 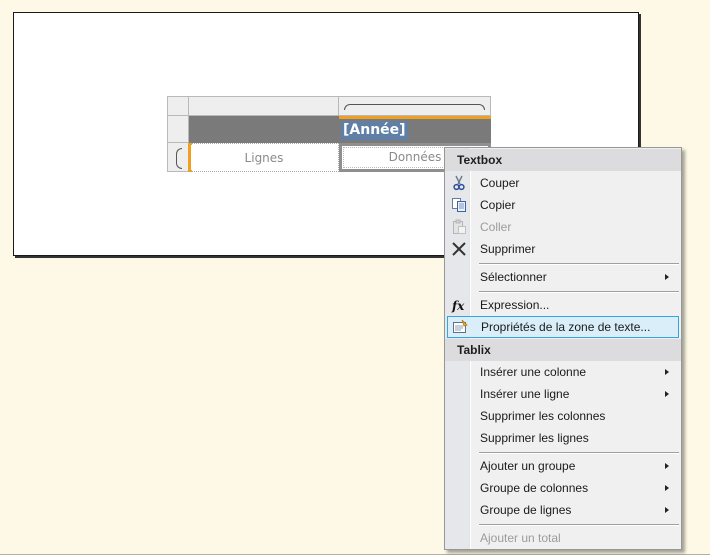 I want to click on menu-item-selectionner-label: Sélectionner, so click(x=513, y=277).